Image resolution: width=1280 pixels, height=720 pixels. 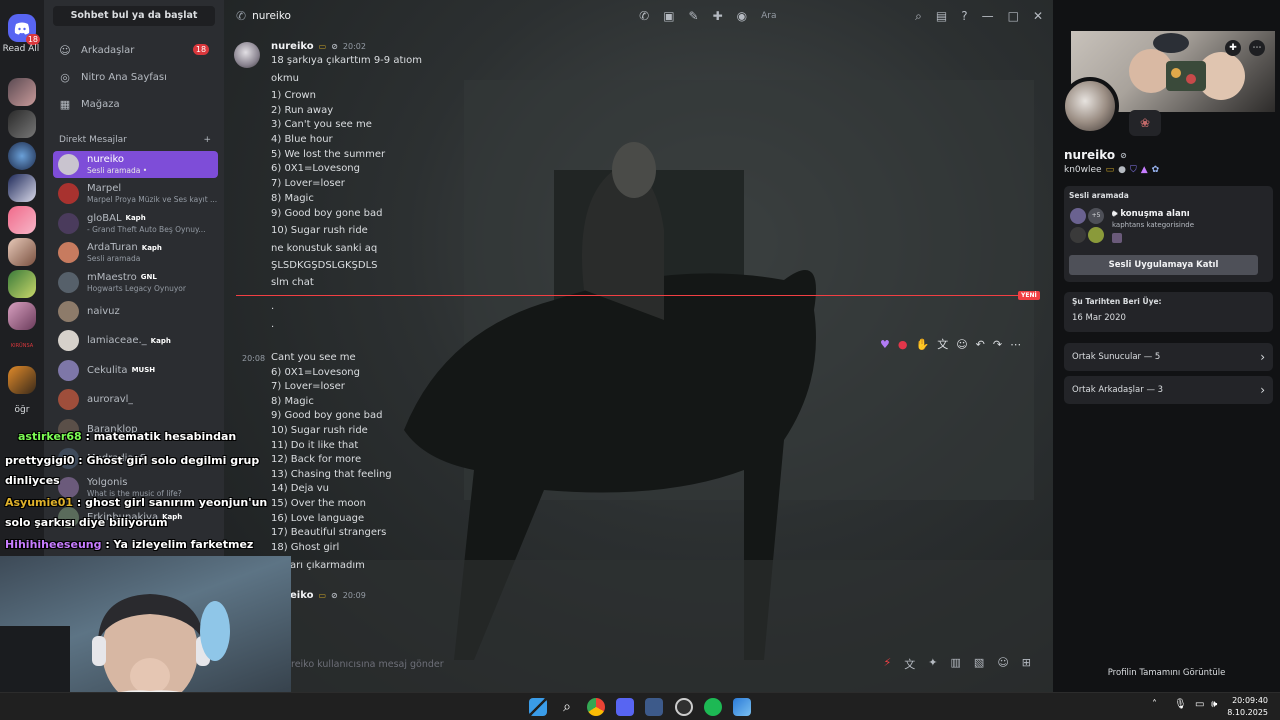 I want to click on volume-icon: 🕪, so click(x=1214, y=704).